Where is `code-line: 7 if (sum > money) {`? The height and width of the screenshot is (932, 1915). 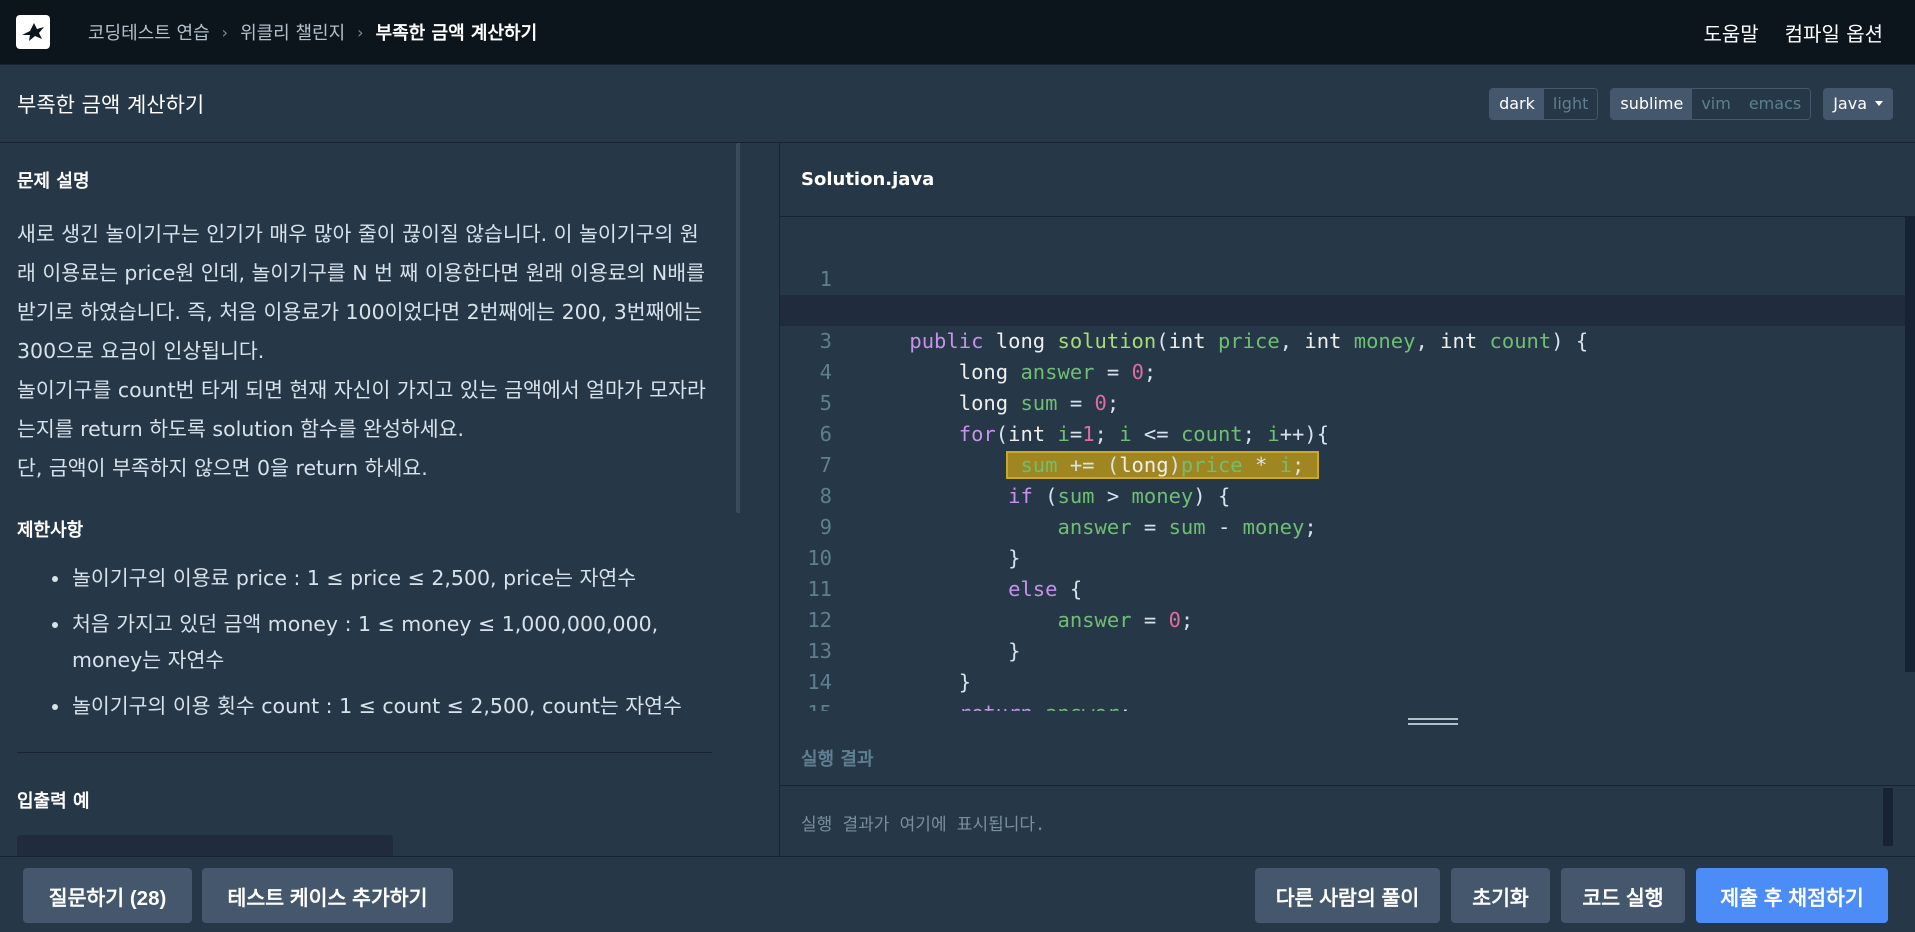 code-line: 7 if (sum > money) { is located at coordinates (1342, 463).